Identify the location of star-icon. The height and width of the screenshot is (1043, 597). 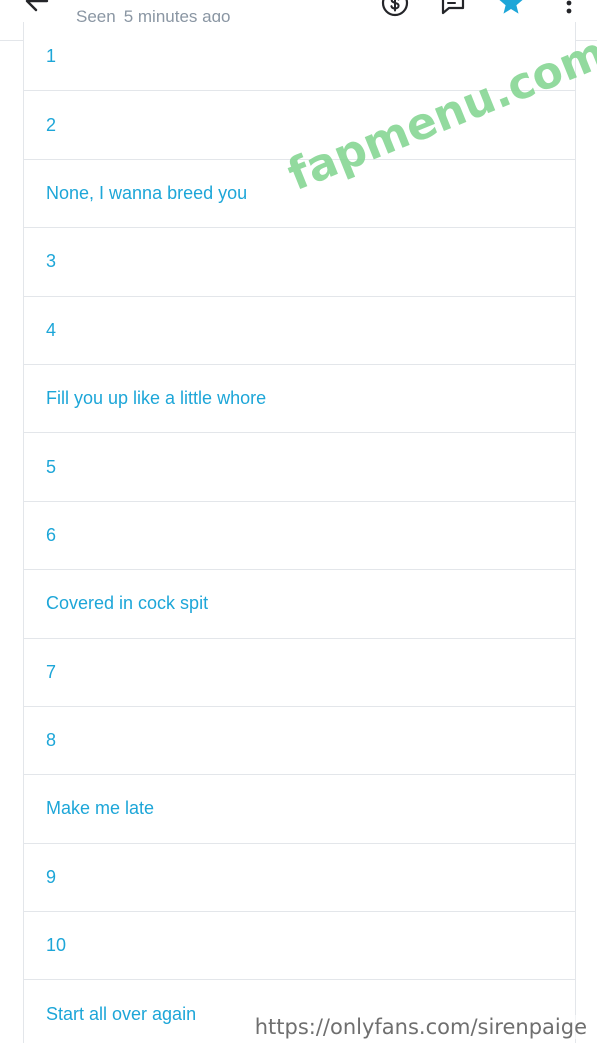
(511, 11).